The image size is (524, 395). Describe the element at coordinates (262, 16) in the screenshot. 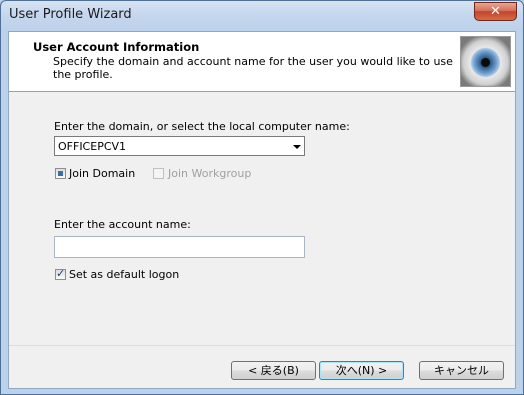

I see `title-bar: User Profile Wizard ✕` at that location.